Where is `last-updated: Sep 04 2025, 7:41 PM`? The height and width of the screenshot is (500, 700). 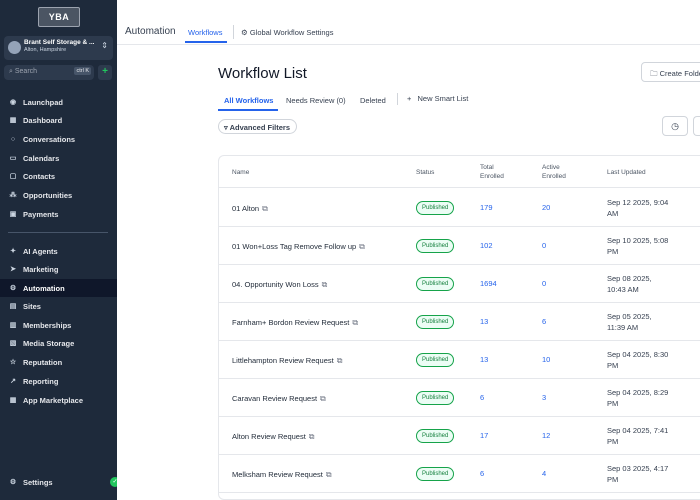
last-updated: Sep 04 2025, 7:41 PM is located at coordinates (652, 436).